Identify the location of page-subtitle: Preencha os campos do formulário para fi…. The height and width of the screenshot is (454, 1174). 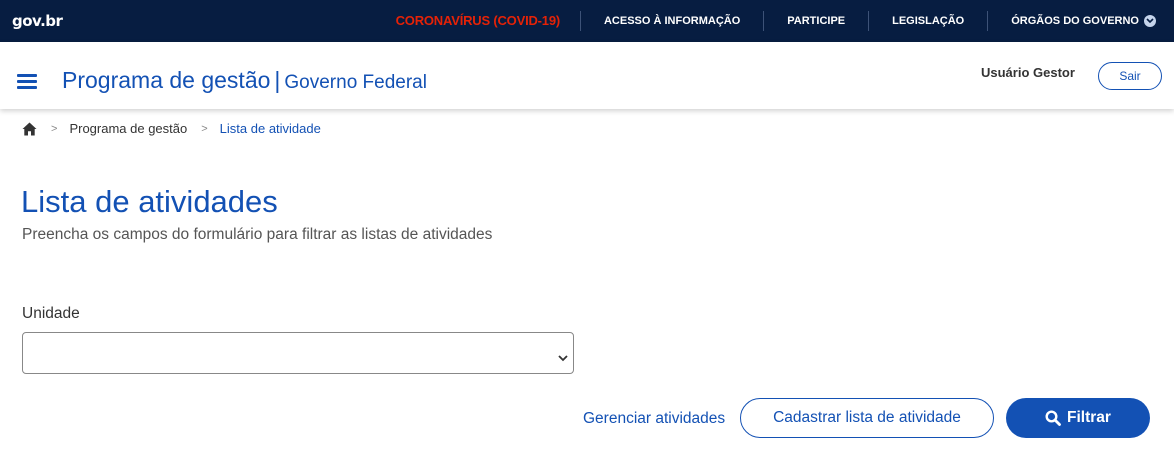
(257, 234).